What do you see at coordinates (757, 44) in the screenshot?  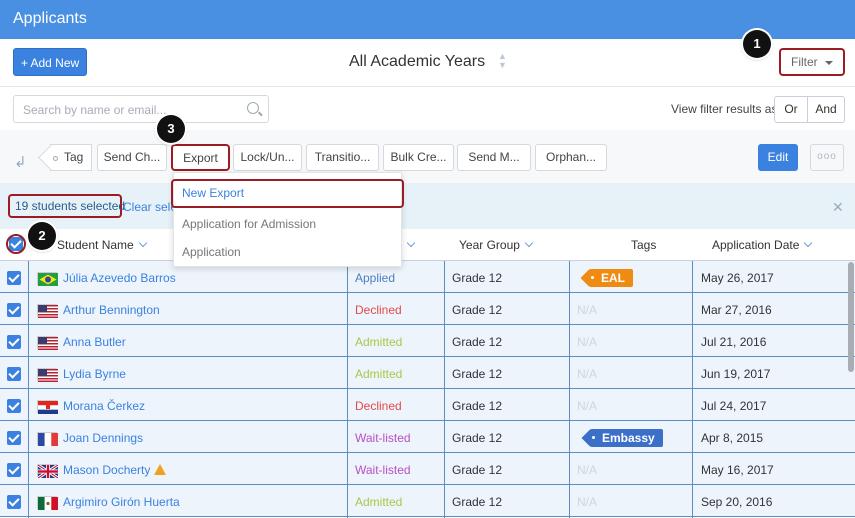 I see `callout-1: 1` at bounding box center [757, 44].